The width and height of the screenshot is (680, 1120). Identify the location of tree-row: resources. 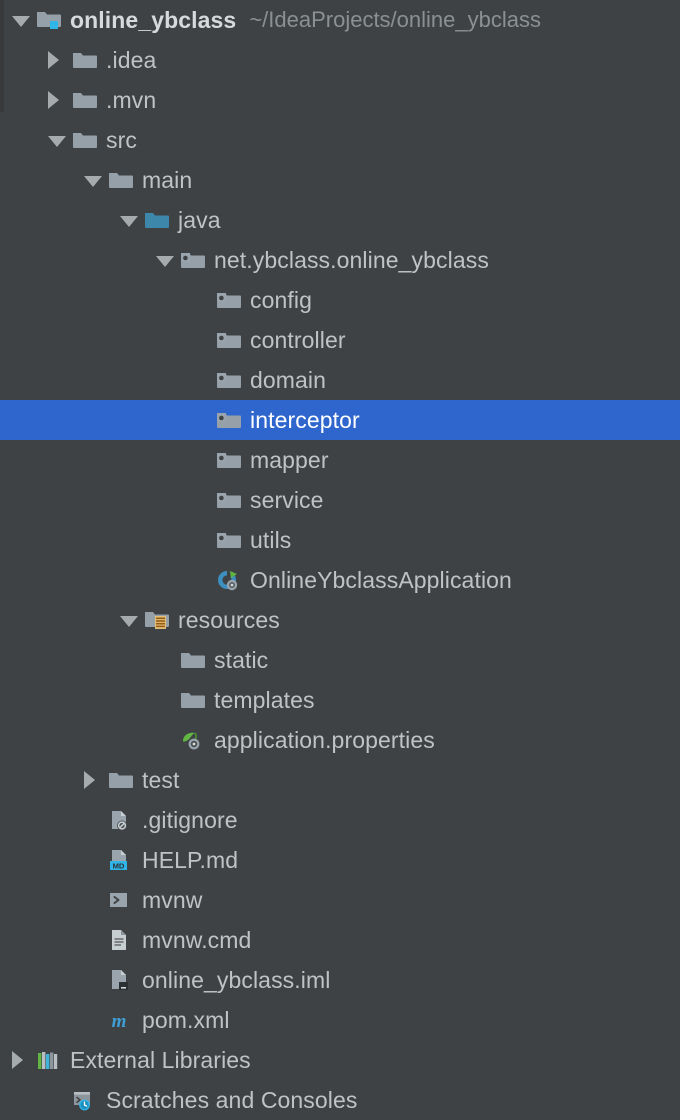
(340, 620).